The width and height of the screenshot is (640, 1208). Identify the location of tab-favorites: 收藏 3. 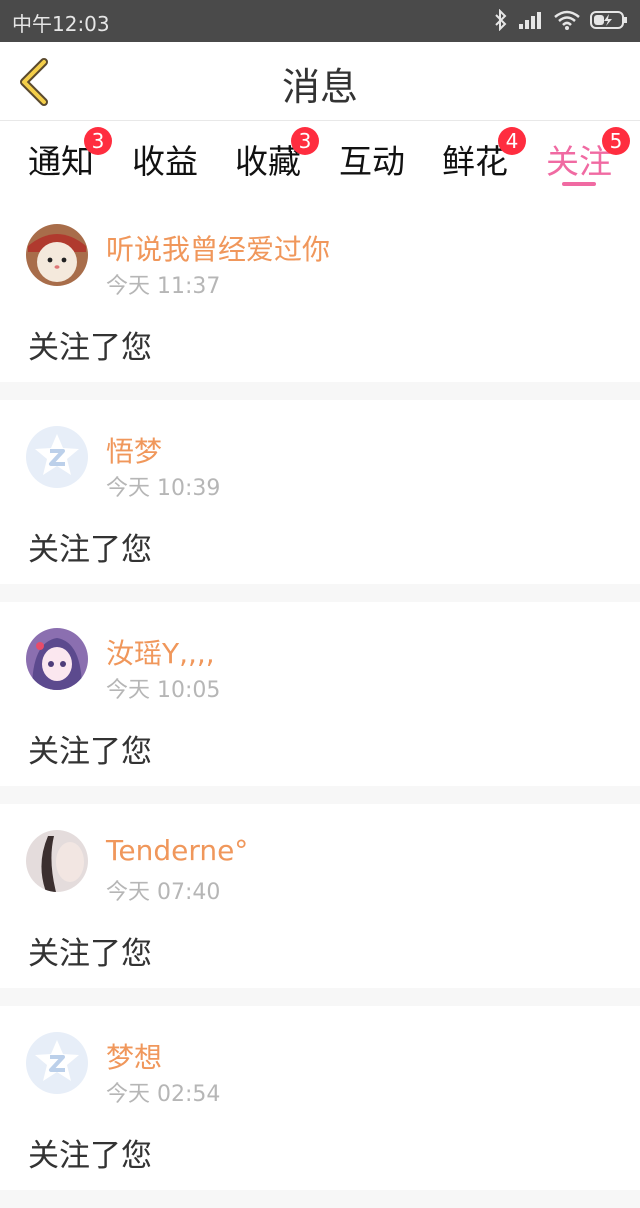
(271, 159).